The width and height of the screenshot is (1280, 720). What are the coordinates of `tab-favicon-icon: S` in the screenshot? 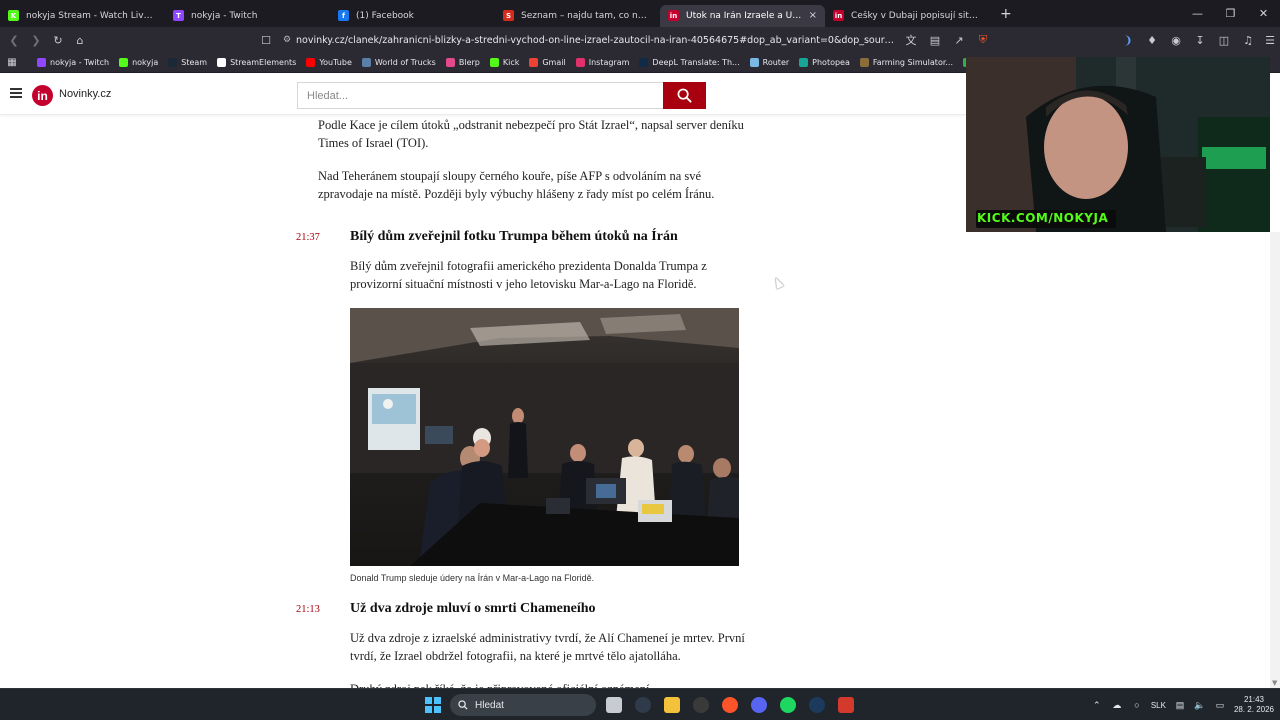 It's located at (508, 15).